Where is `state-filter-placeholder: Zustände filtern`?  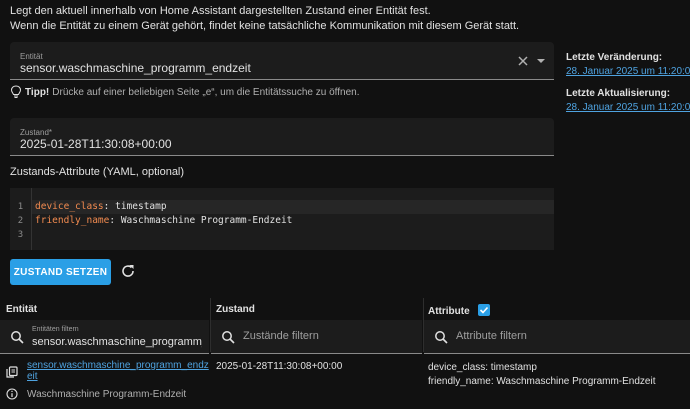 state-filter-placeholder: Zustände filtern is located at coordinates (281, 336).